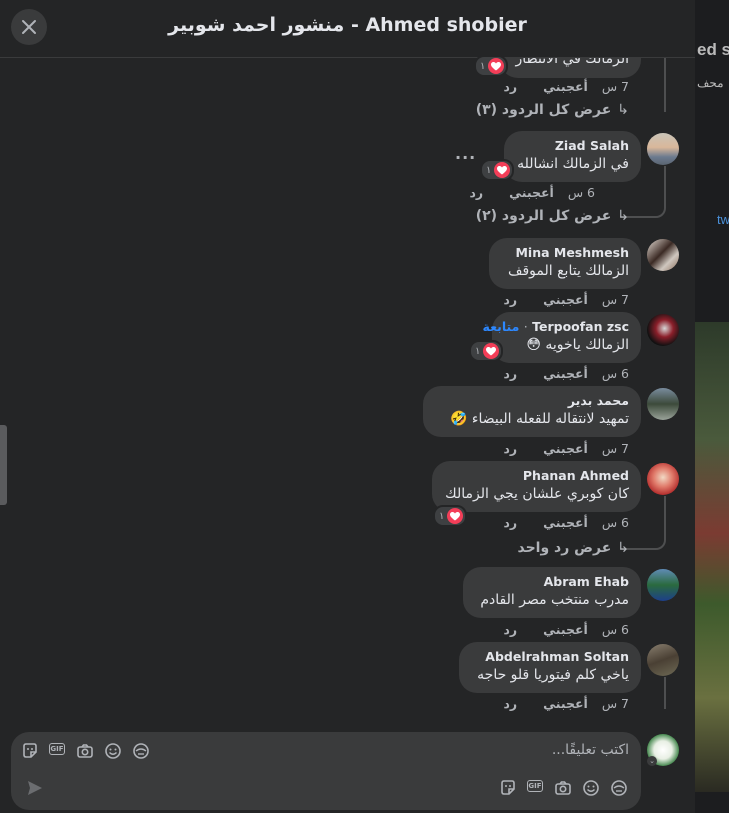 The height and width of the screenshot is (813, 729). I want to click on comment-bubble: Terpoofan zsc · متابعة الزمالك ياخويه 😳, so click(562, 337).